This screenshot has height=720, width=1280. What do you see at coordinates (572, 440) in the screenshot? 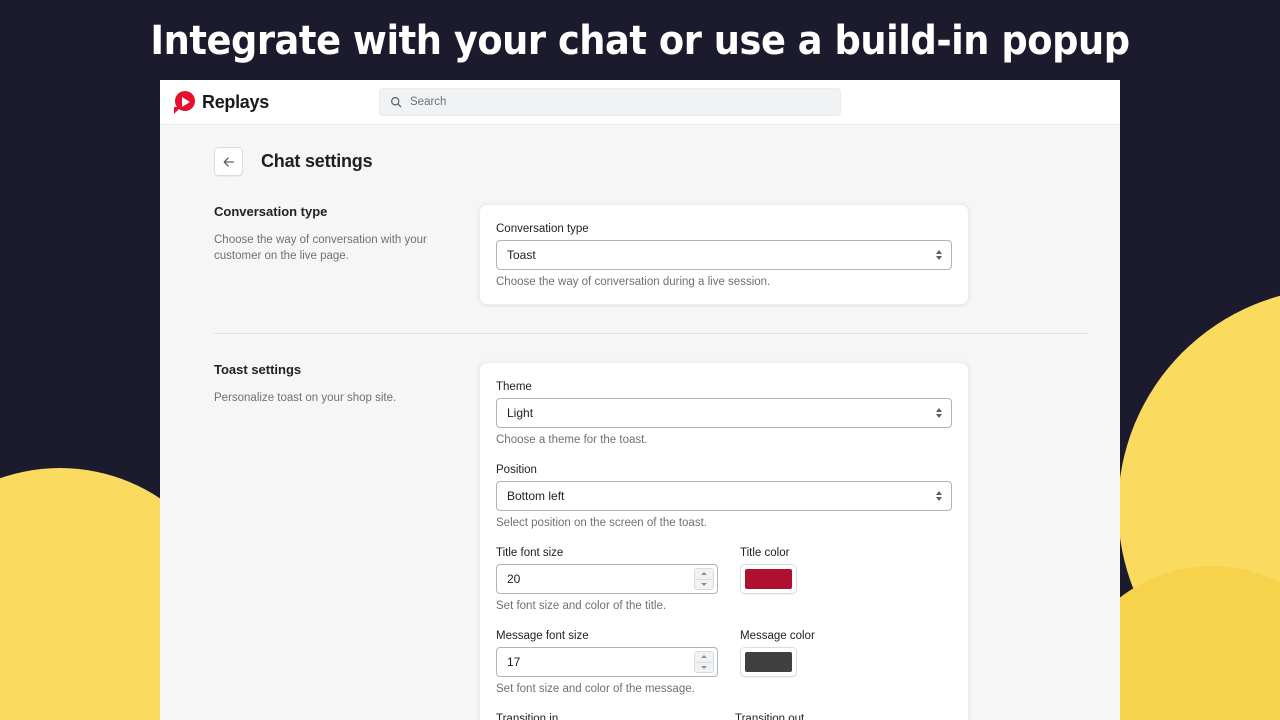
I see `theme-help: Choose a theme for the toast.` at bounding box center [572, 440].